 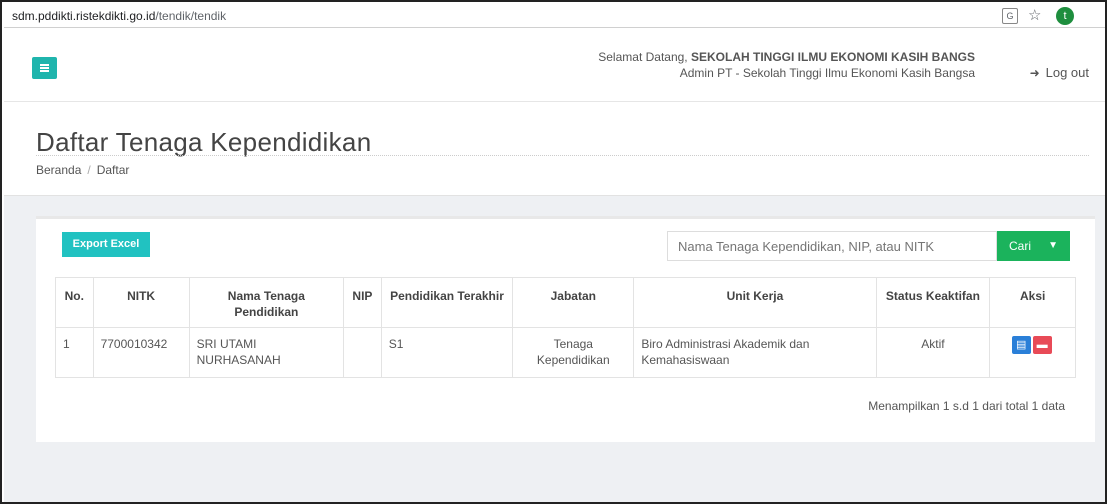 I want to click on bookmark-star-icon: ☆, so click(x=1034, y=15).